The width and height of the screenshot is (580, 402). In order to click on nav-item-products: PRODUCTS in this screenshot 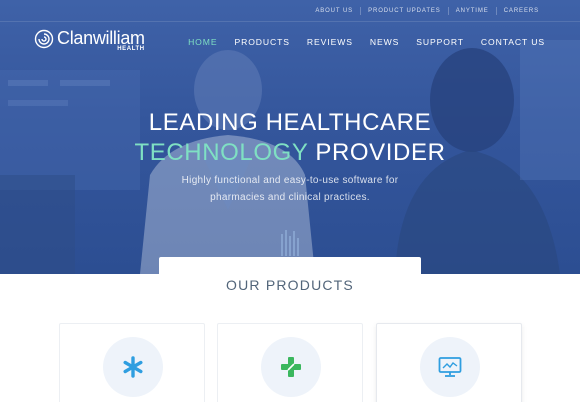, I will do `click(261, 42)`.